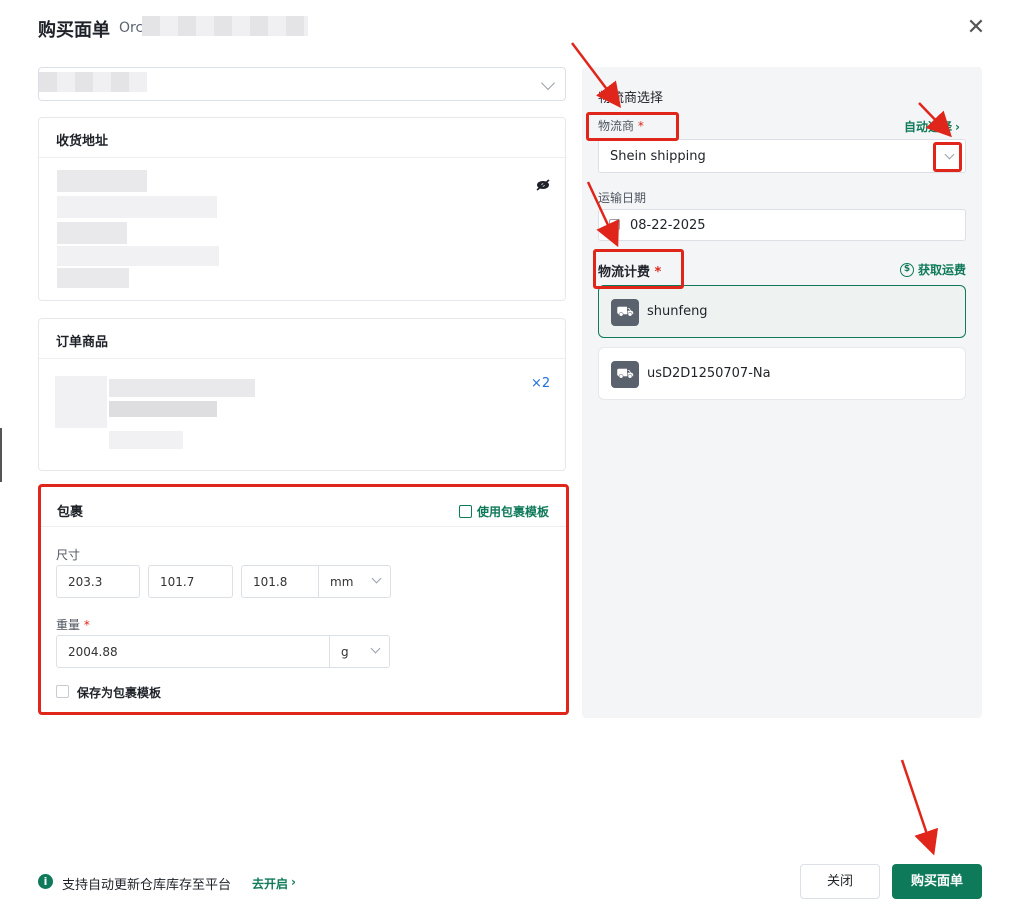  I want to click on carrier-option-name: shunfeng, so click(677, 311).